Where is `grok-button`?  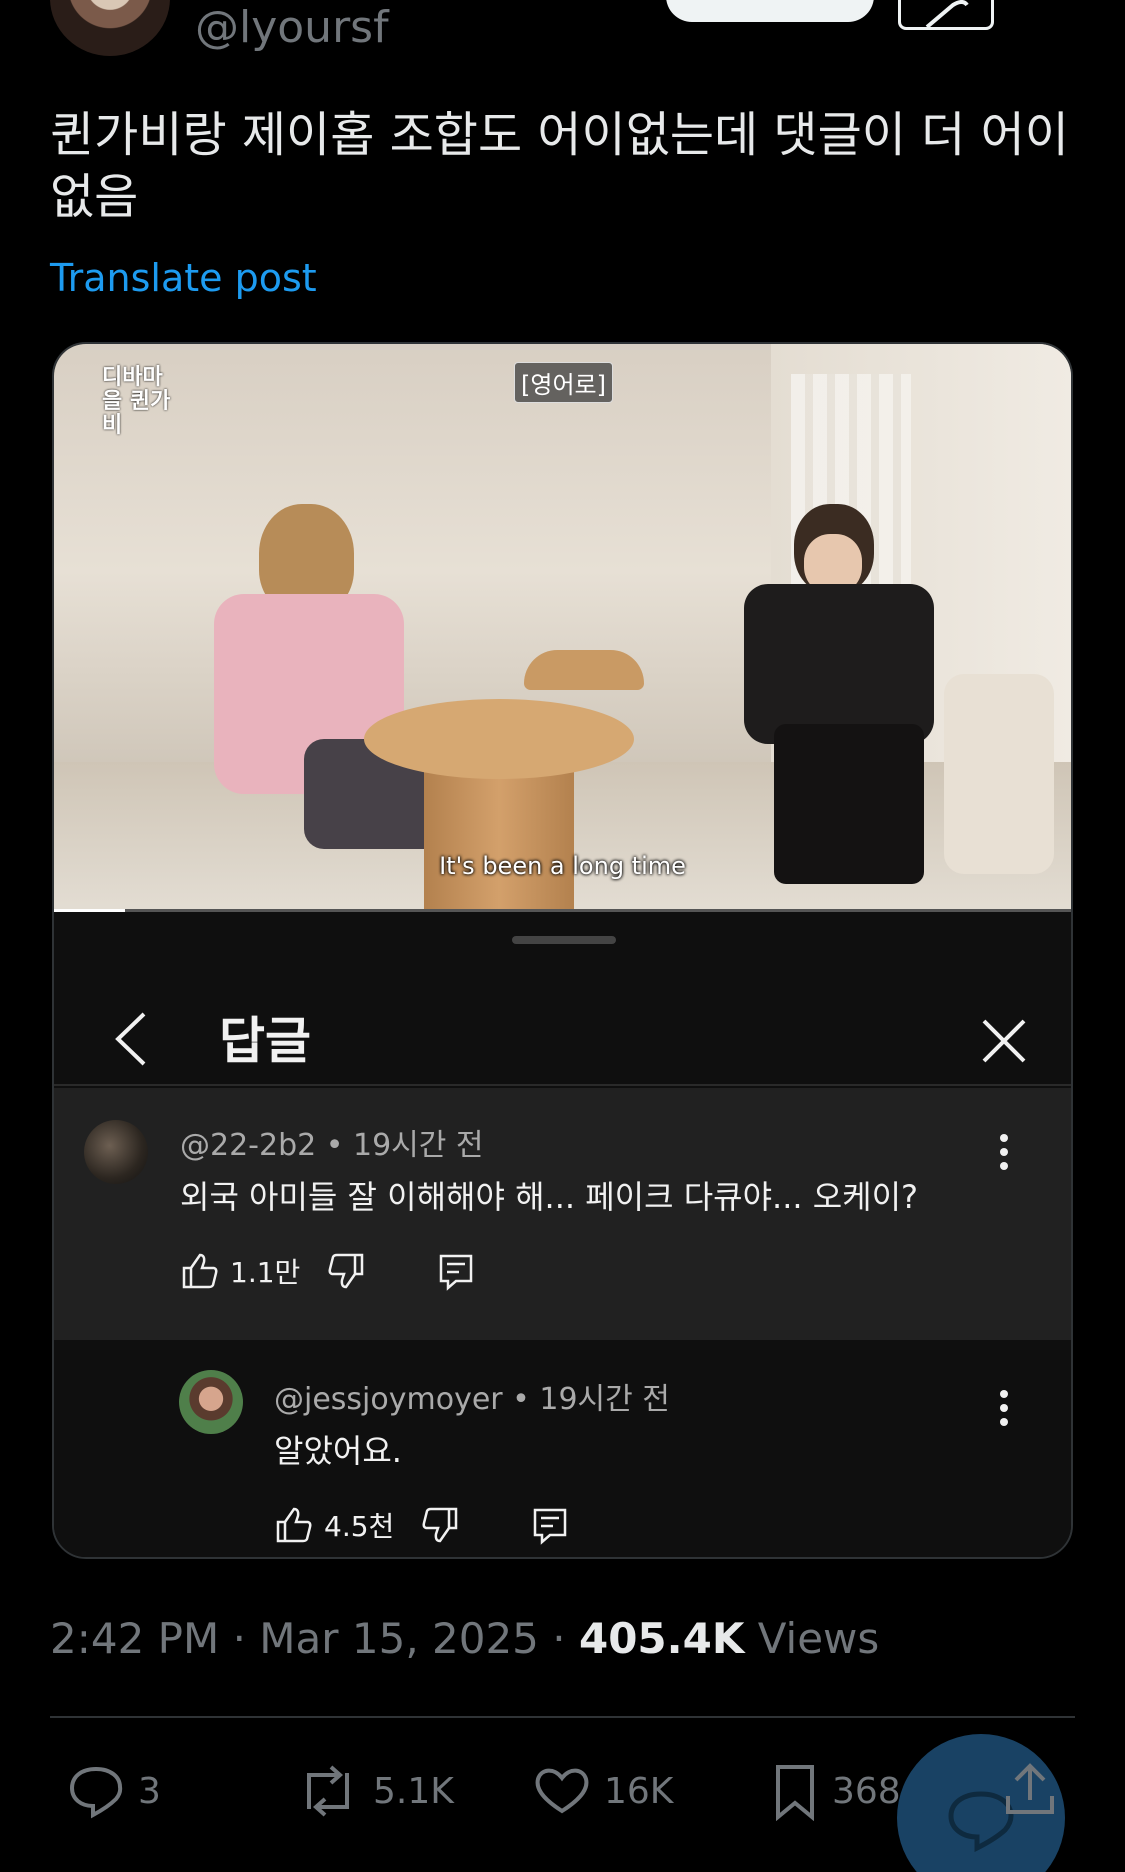
grok-button is located at coordinates (946, 15).